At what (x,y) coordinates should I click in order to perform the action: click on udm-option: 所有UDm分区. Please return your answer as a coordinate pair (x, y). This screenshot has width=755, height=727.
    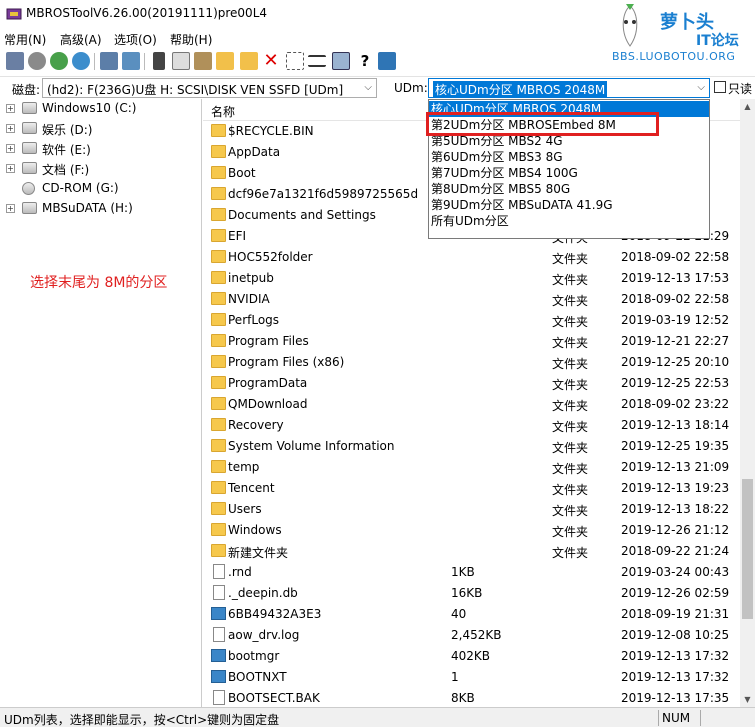
    Looking at the image, I should click on (569, 221).